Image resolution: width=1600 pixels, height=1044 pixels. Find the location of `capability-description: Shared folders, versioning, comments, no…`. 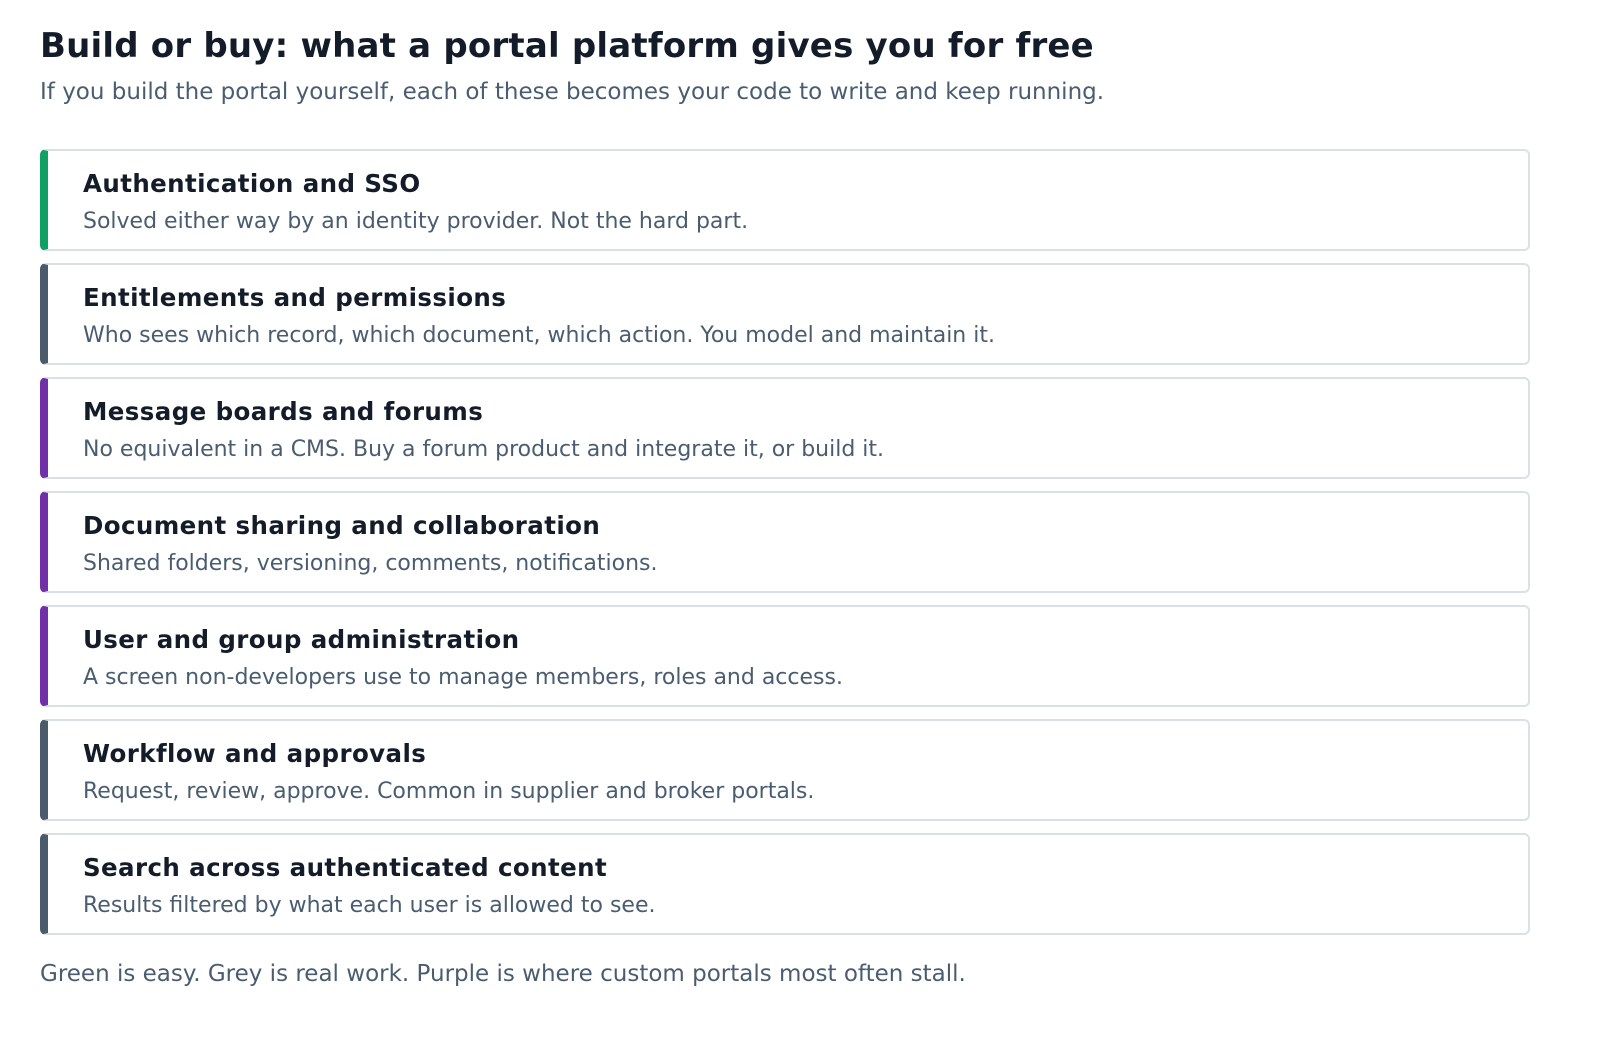

capability-description: Shared folders, versioning, comments, no… is located at coordinates (370, 563).